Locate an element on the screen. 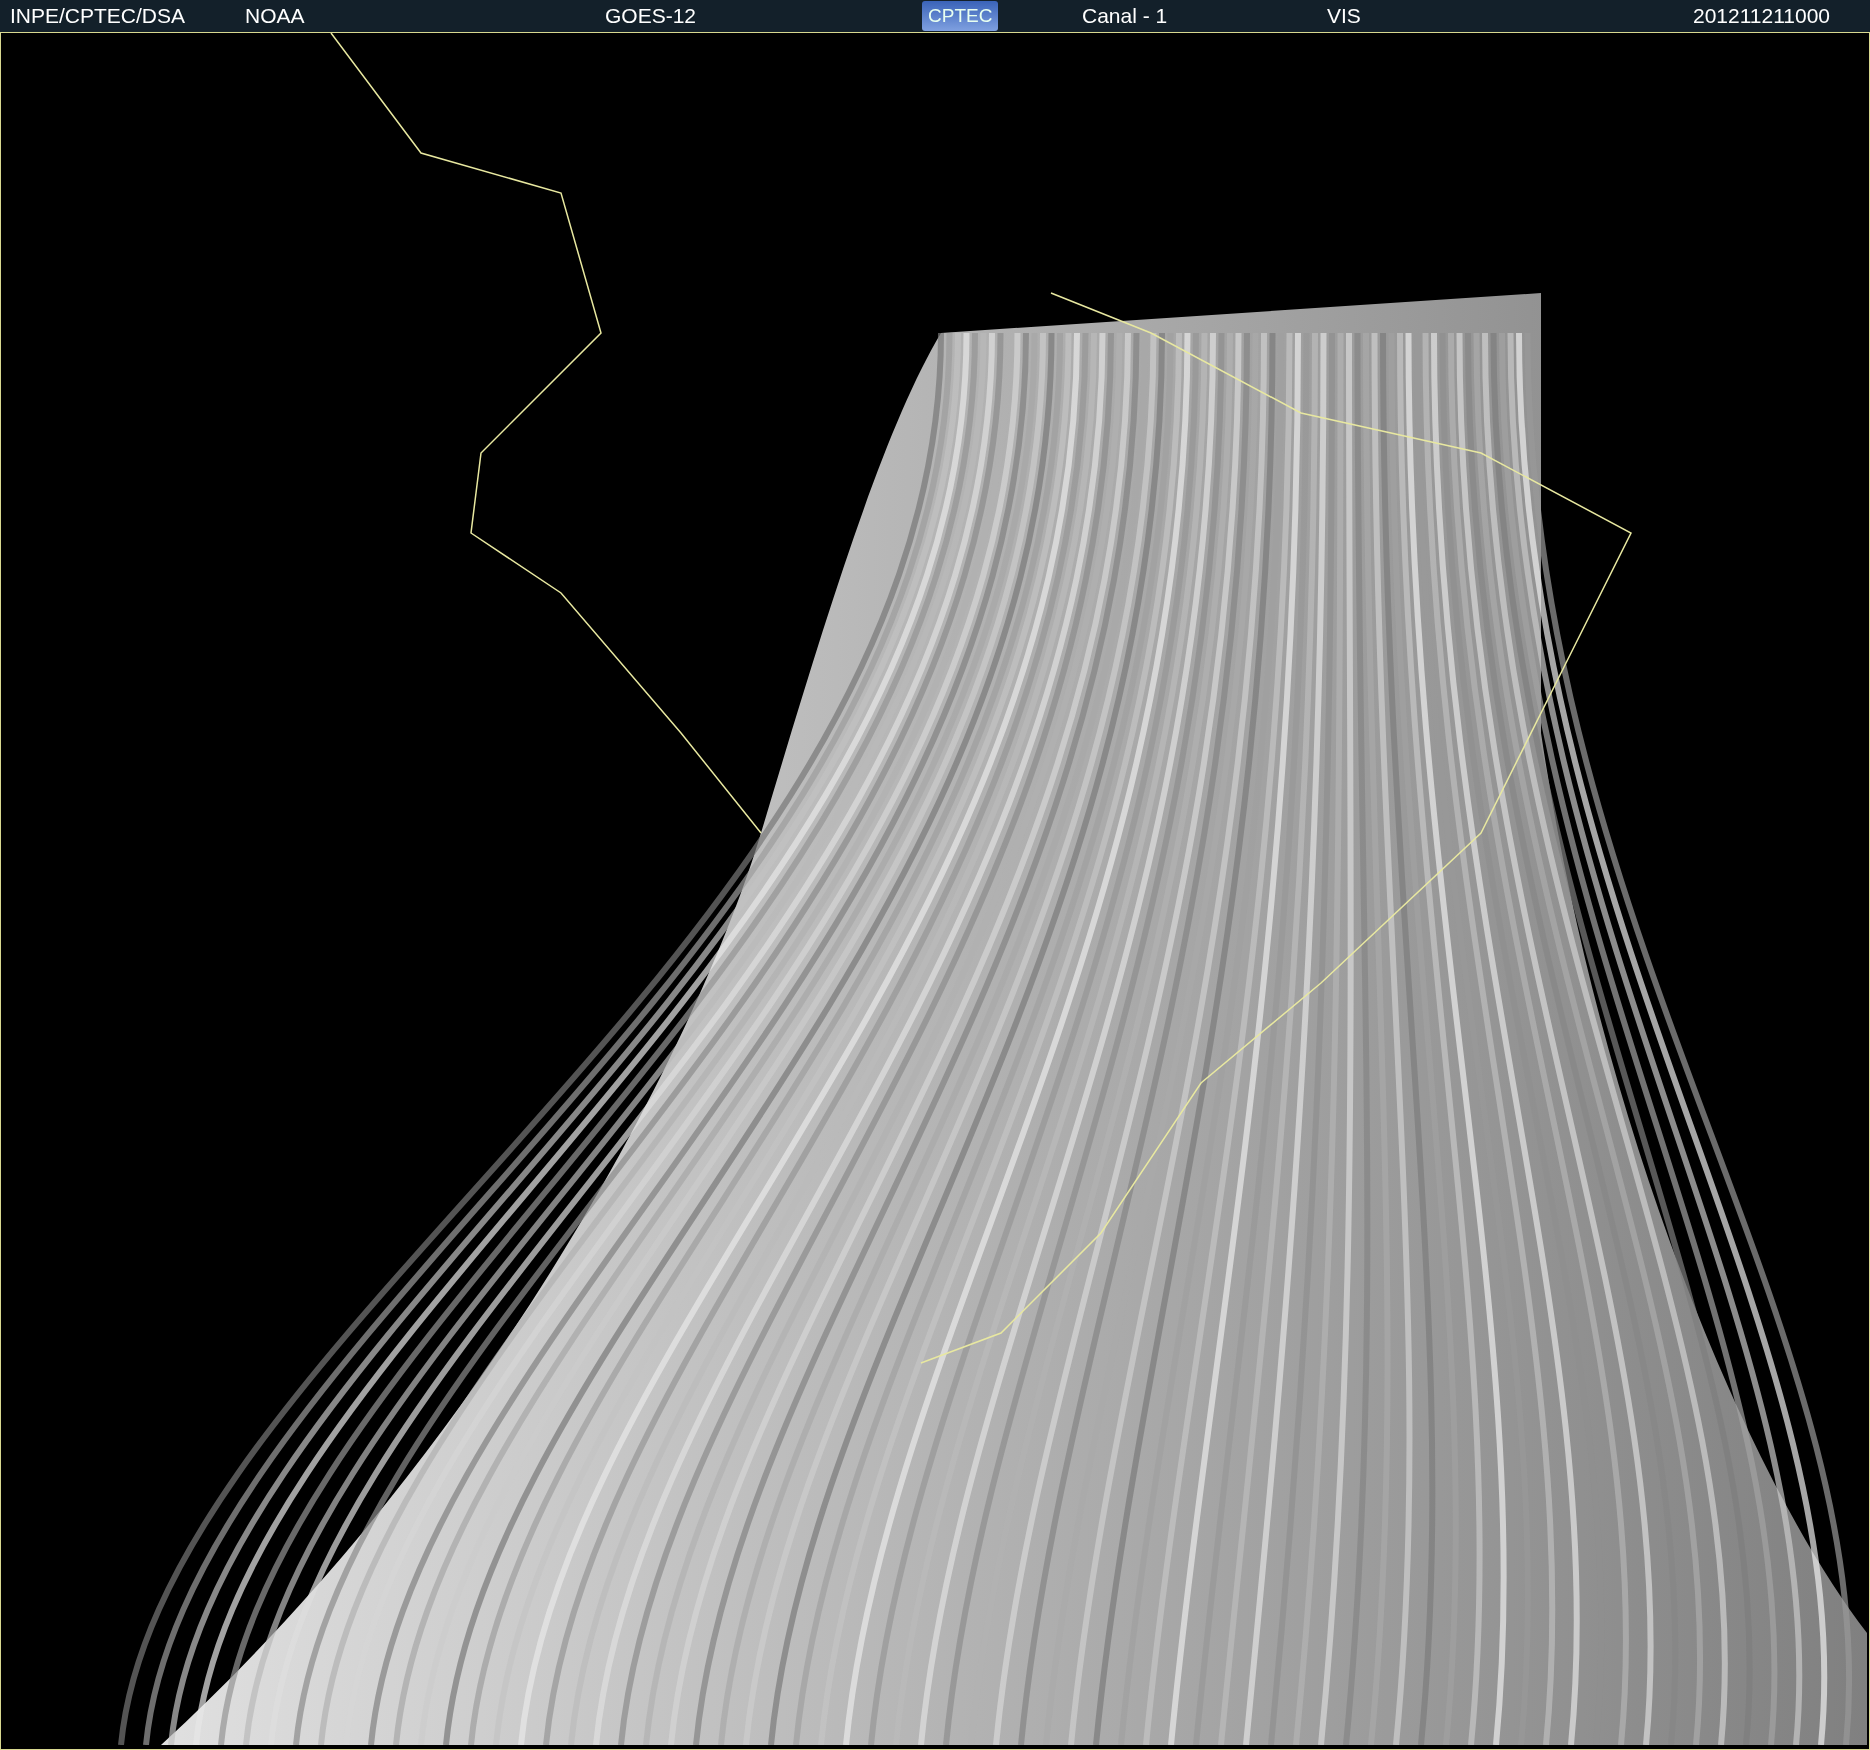 This screenshot has height=1750, width=1870. agency-label: NOAA is located at coordinates (275, 16).